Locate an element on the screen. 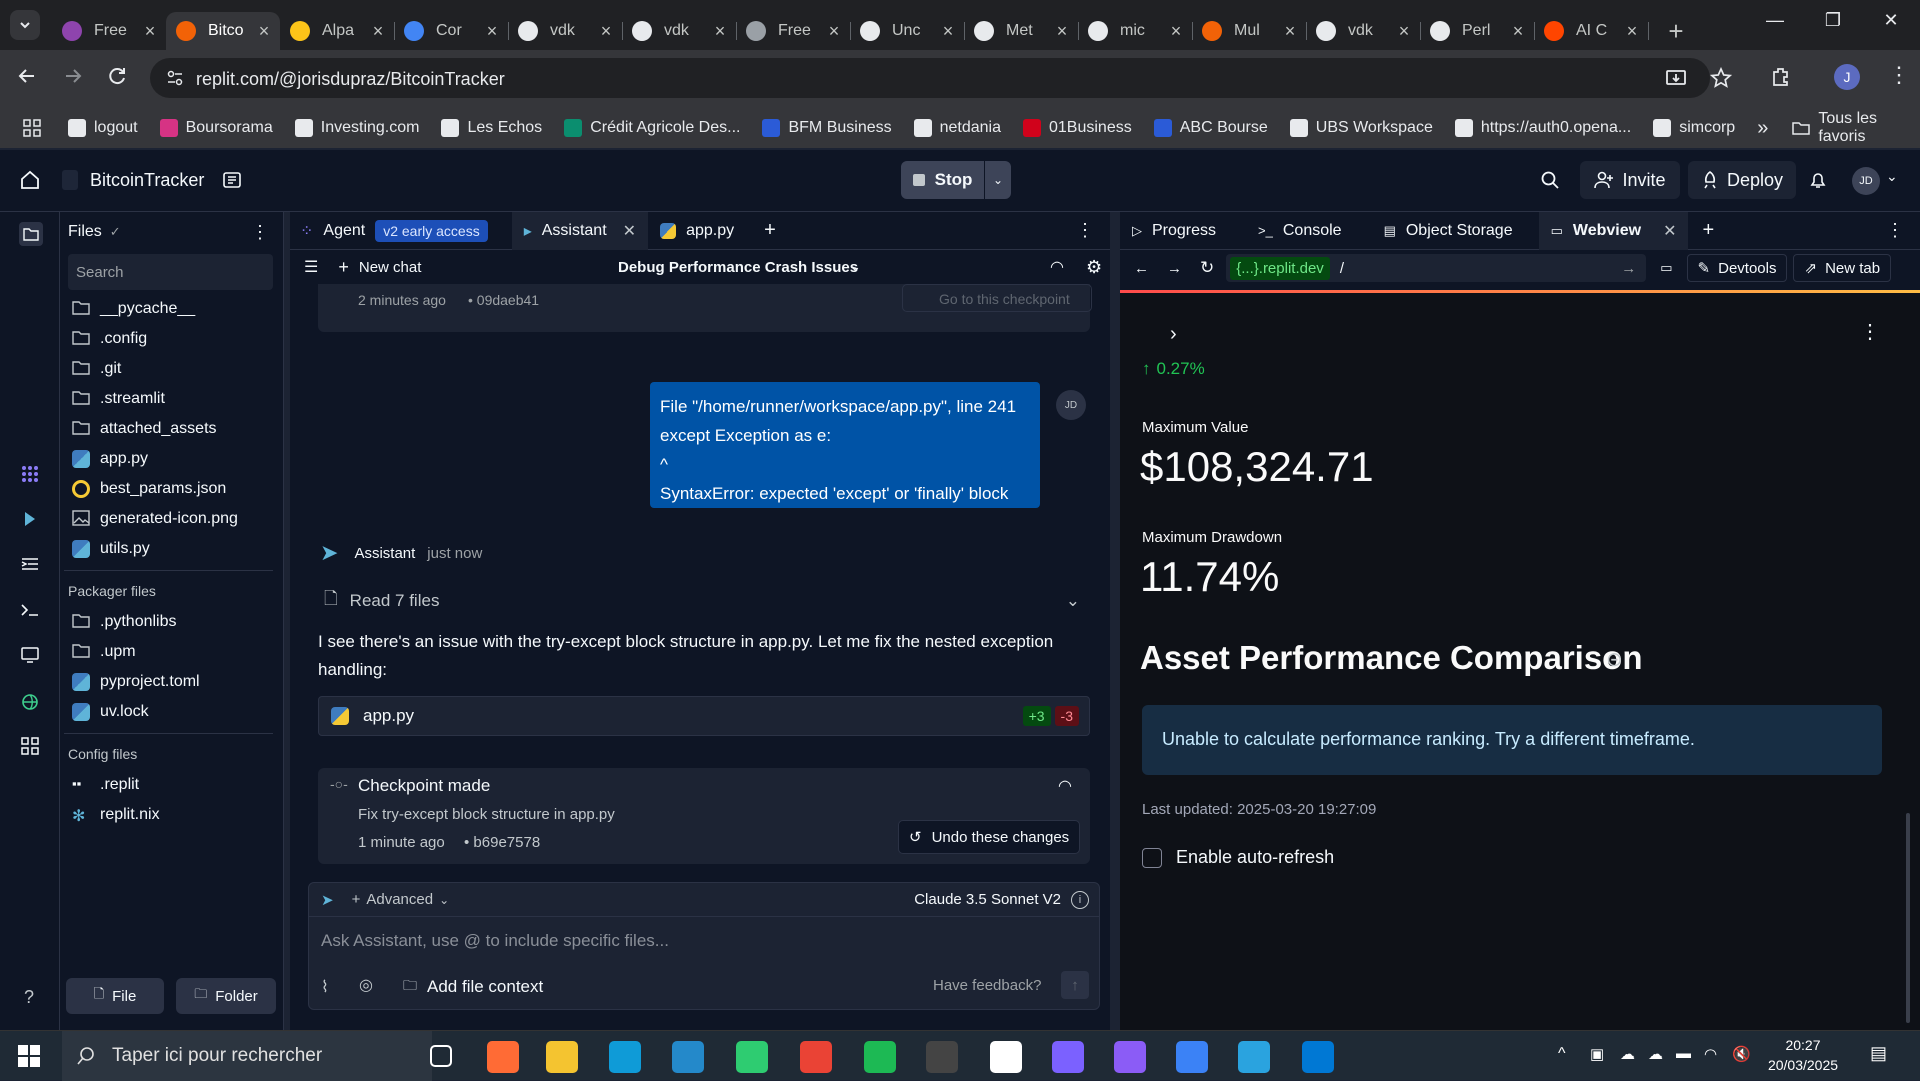 The height and width of the screenshot is (1081, 1920). file-tree-item: .pythonlibs is located at coordinates (171, 622).